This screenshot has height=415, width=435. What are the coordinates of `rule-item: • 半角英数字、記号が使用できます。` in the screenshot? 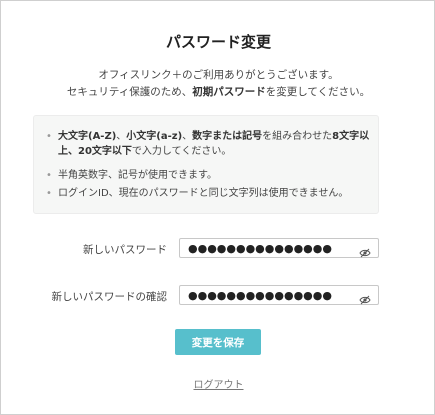 It's located at (209, 175).